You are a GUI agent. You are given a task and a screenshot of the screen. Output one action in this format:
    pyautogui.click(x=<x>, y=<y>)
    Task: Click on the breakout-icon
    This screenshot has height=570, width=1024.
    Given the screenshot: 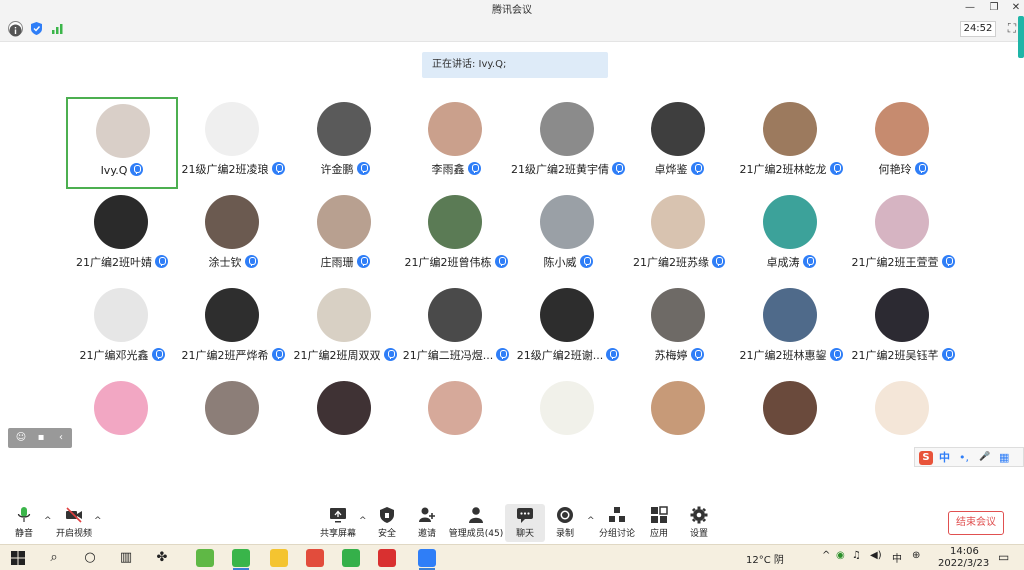 What is the action you would take?
    pyautogui.click(x=617, y=514)
    